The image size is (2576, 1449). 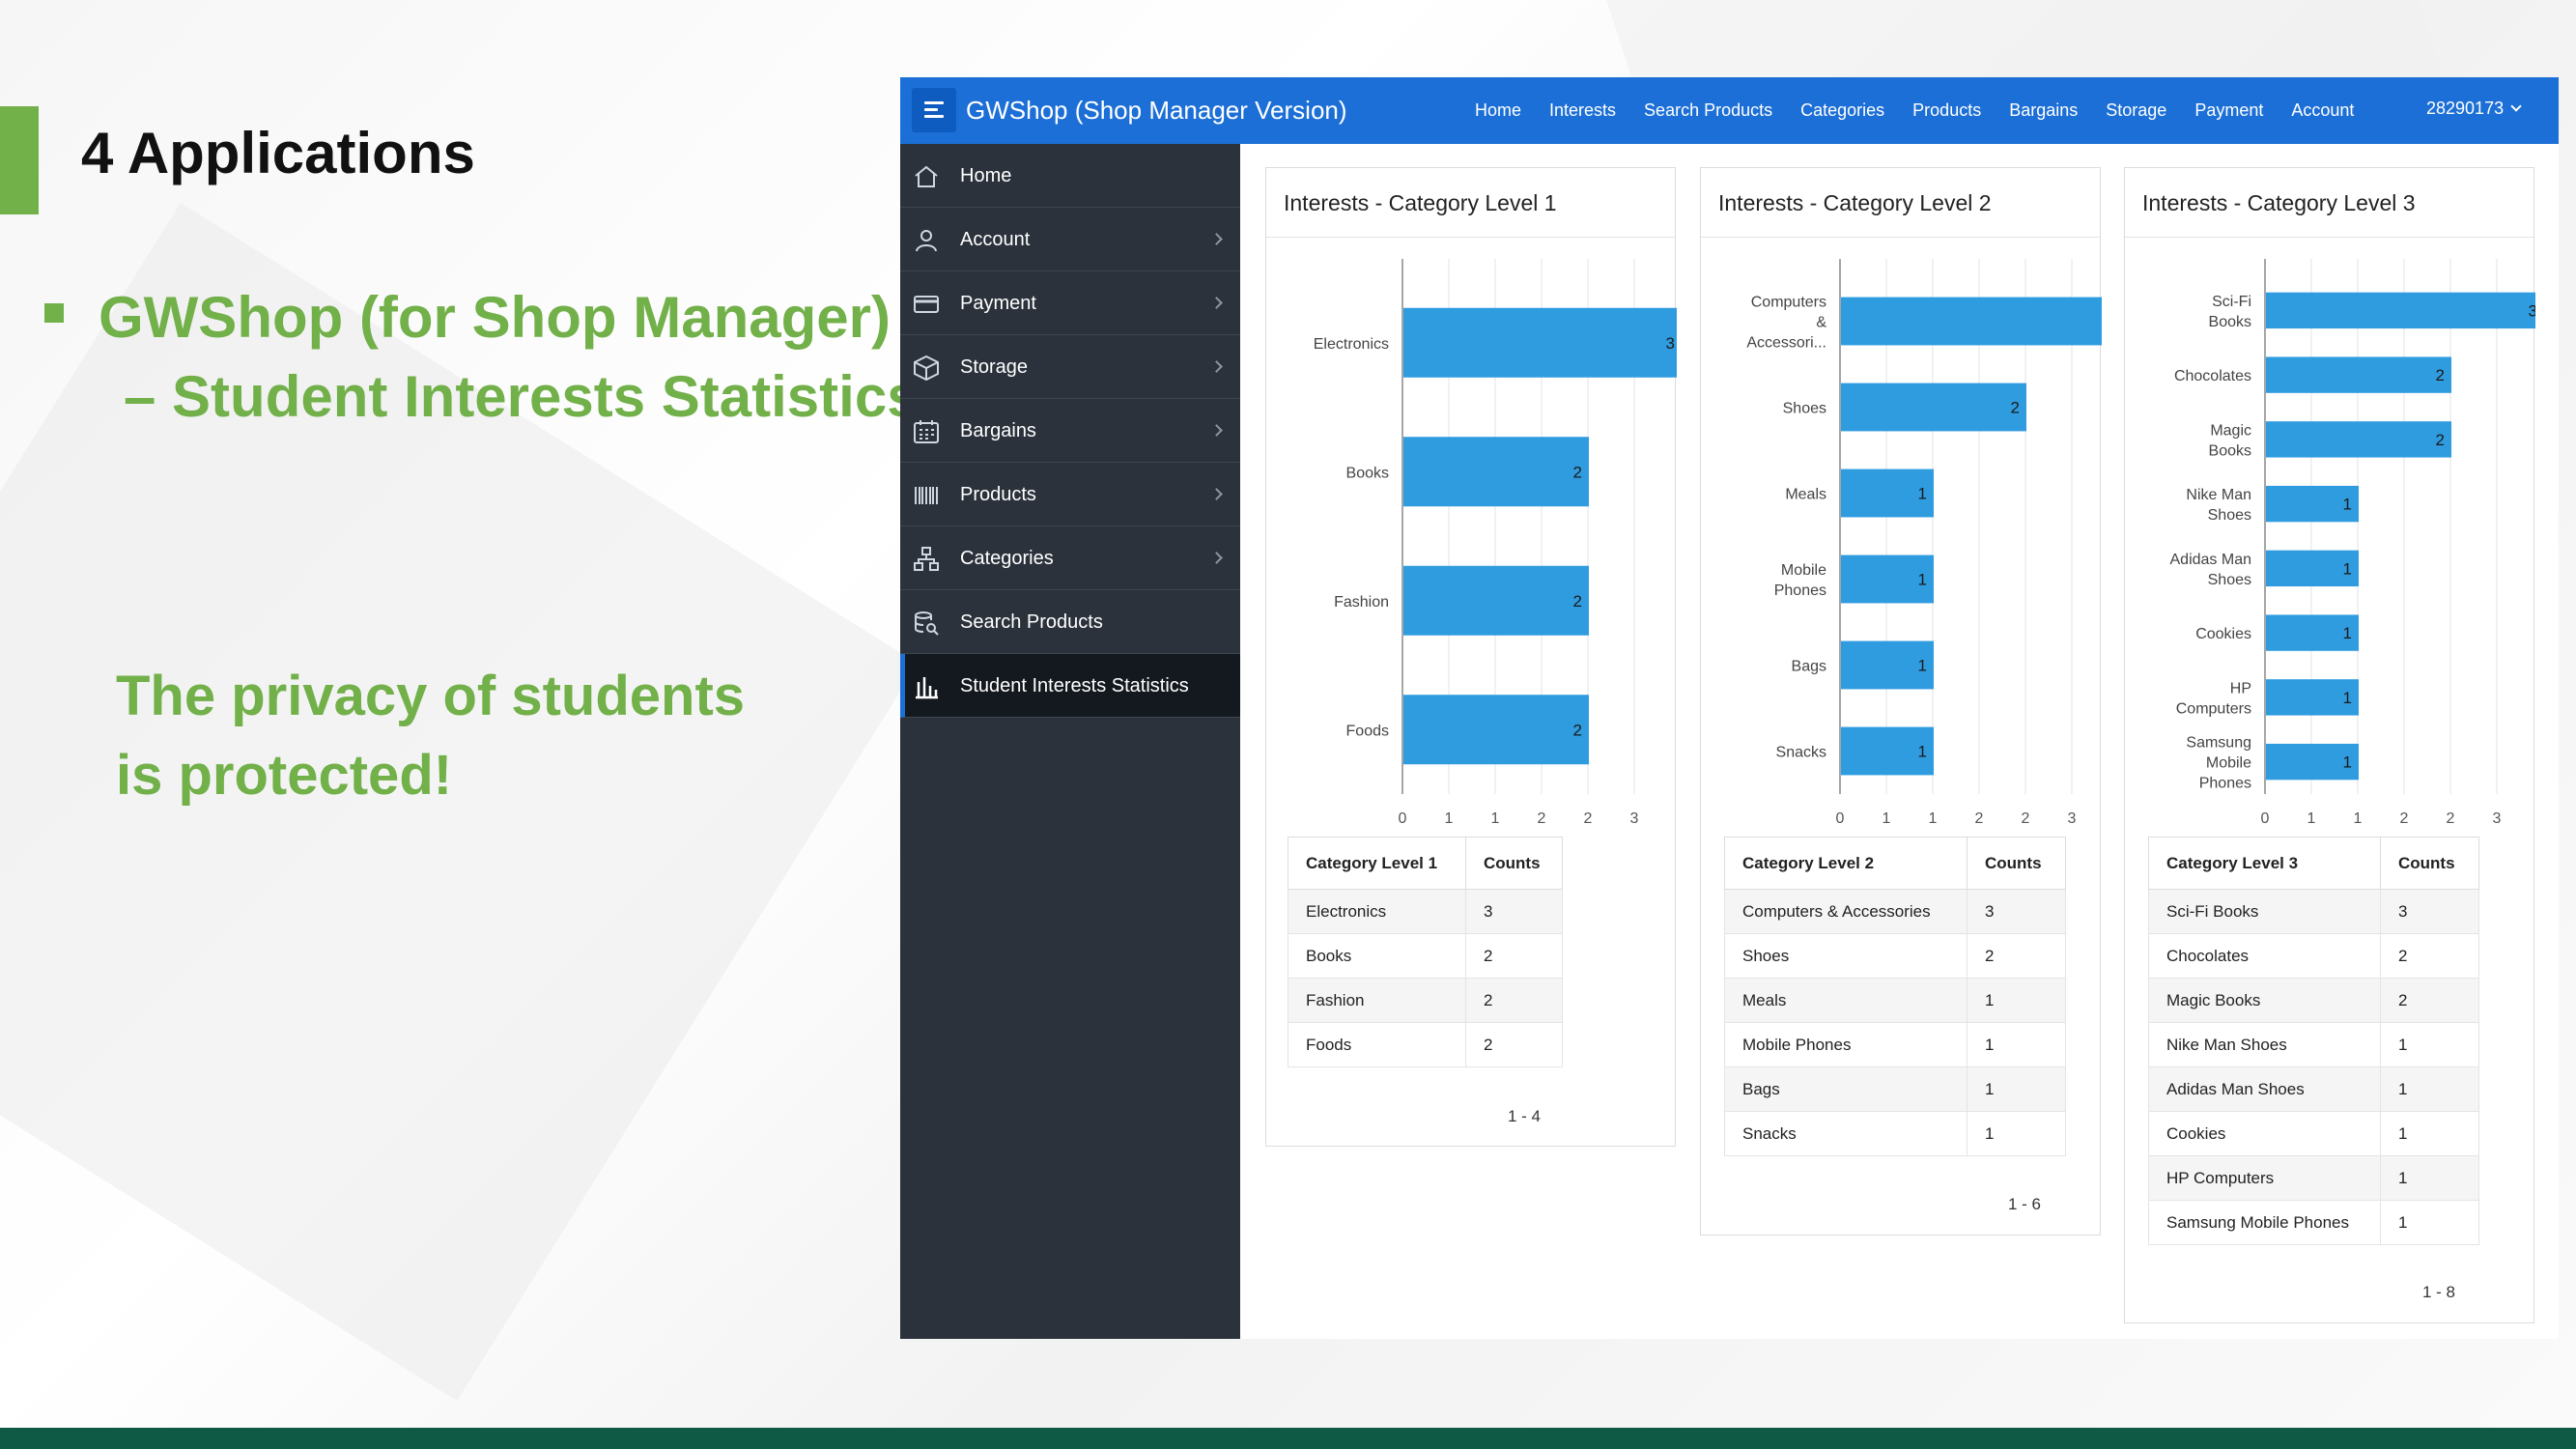 I want to click on category-label: Chocolates, so click(x=2212, y=376).